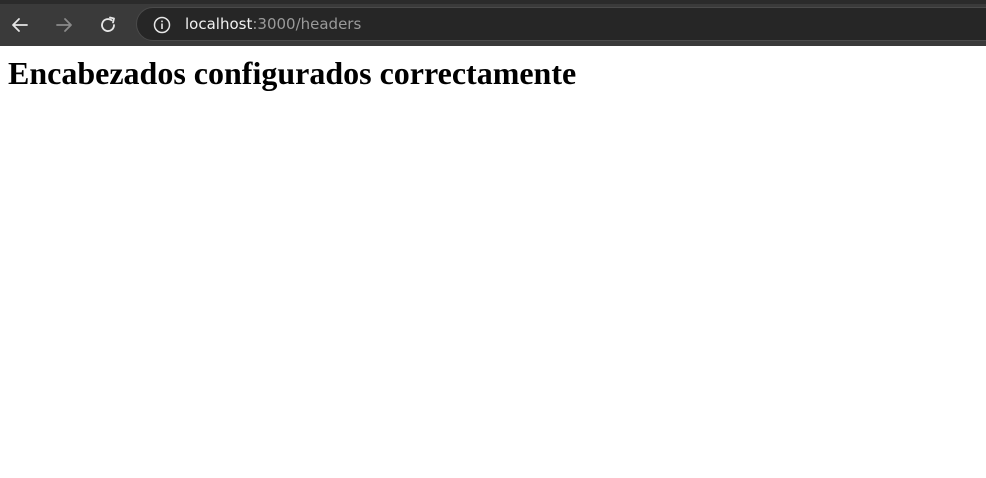  I want to click on reload-icon, so click(108, 24).